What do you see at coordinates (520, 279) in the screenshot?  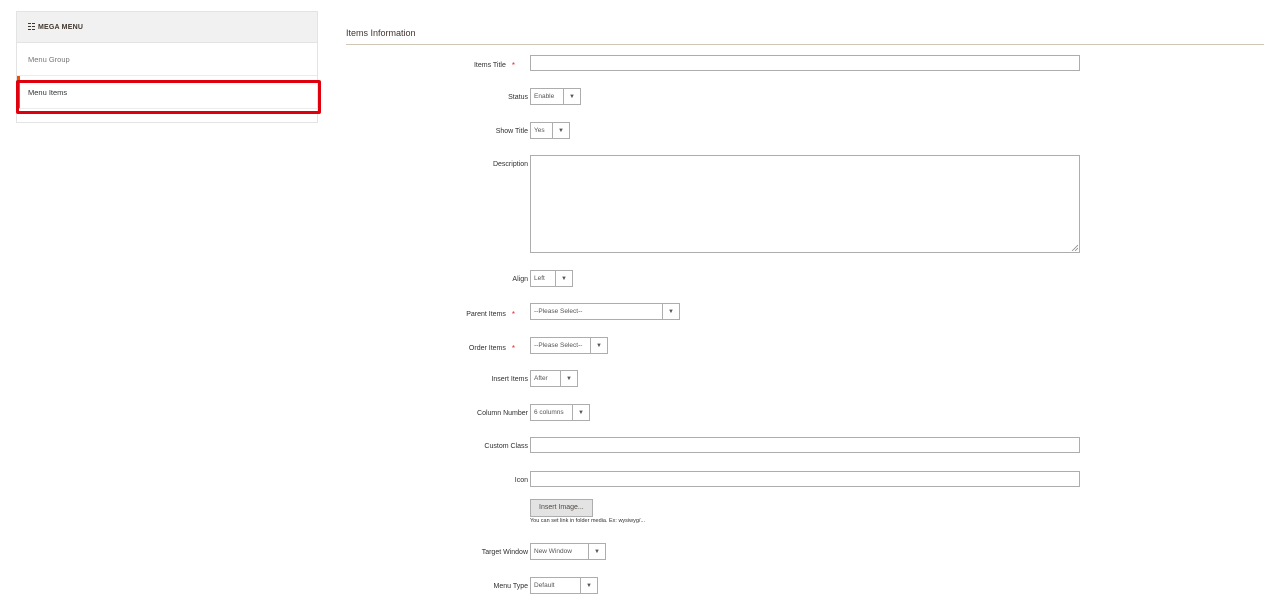 I see `align-label: Align` at bounding box center [520, 279].